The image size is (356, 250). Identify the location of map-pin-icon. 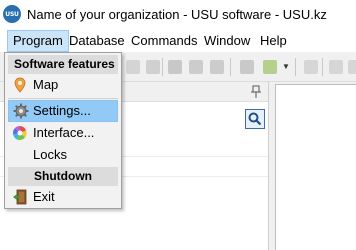
(20, 85).